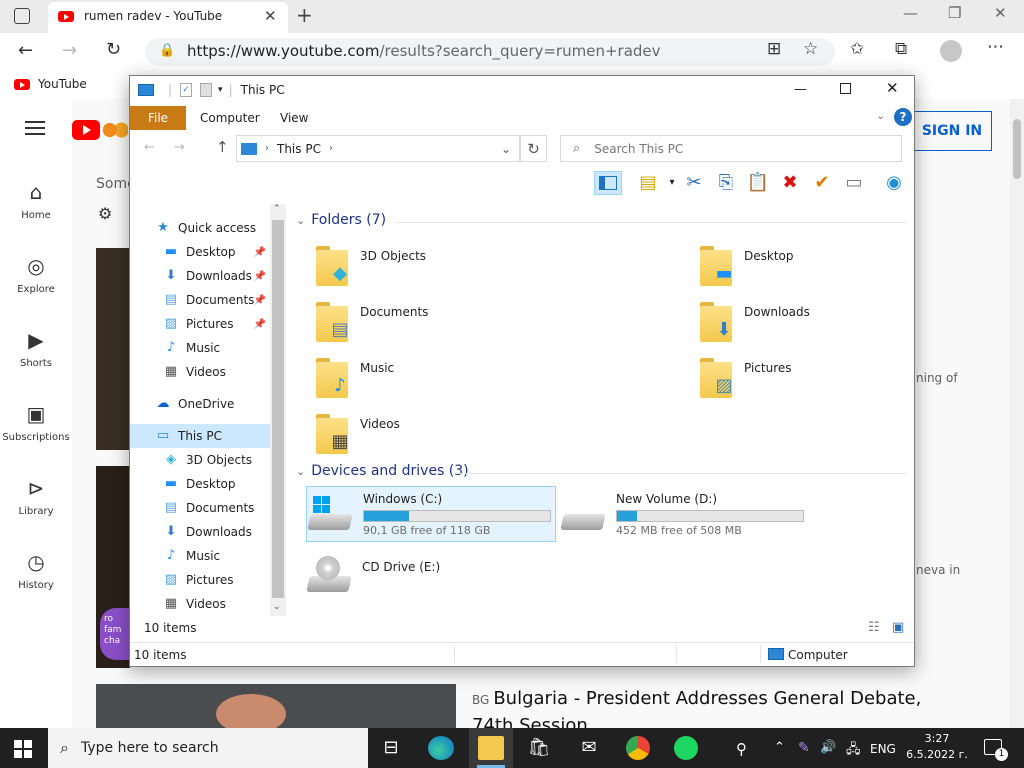 Image resolution: width=1024 pixels, height=768 pixels. I want to click on language-indicator: ENG, so click(883, 749).